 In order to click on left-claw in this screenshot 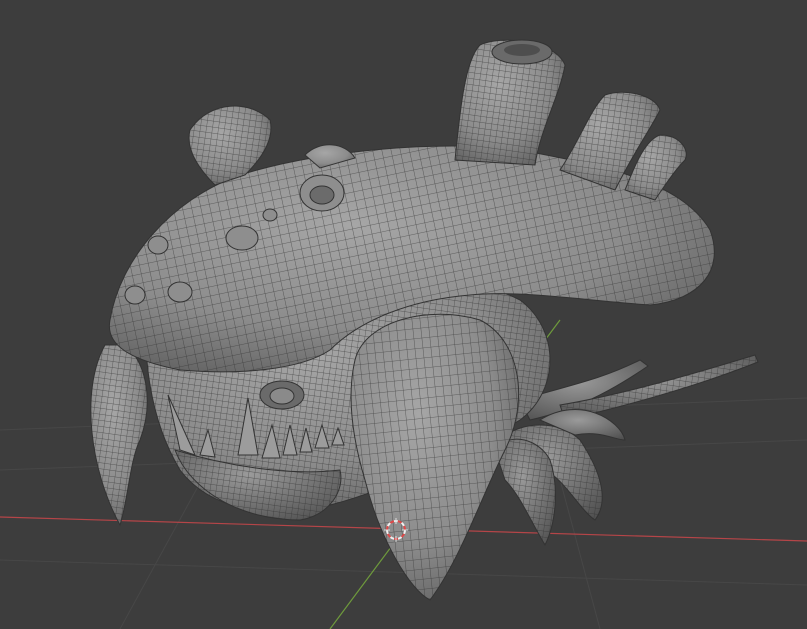, I will do `click(119, 435)`.